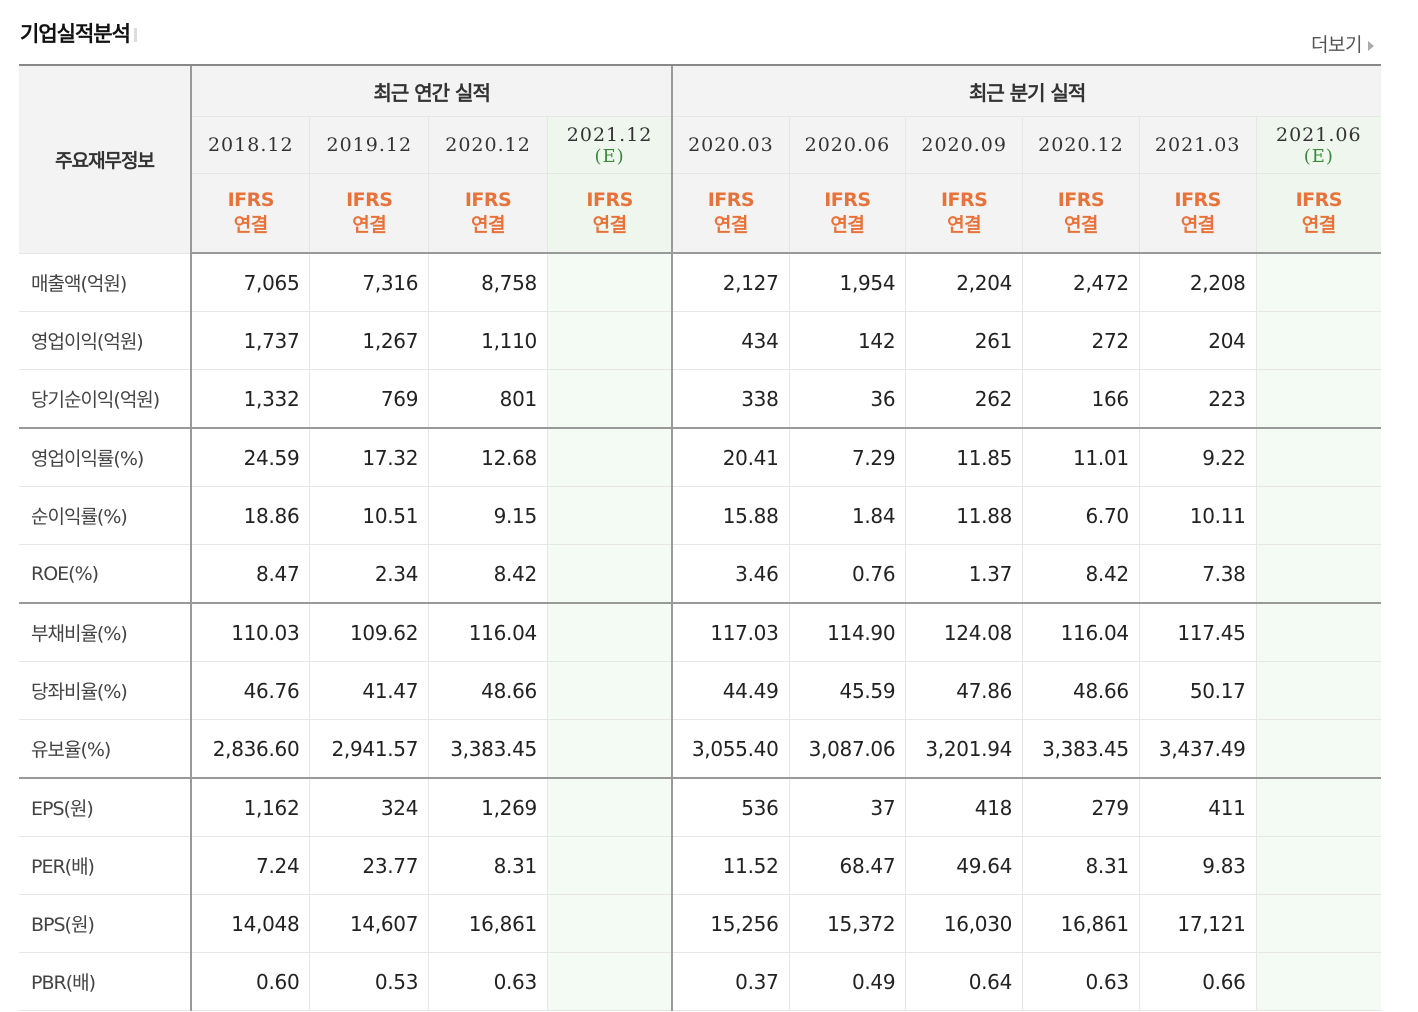  I want to click on more-link-label: 더보기, so click(1336, 45).